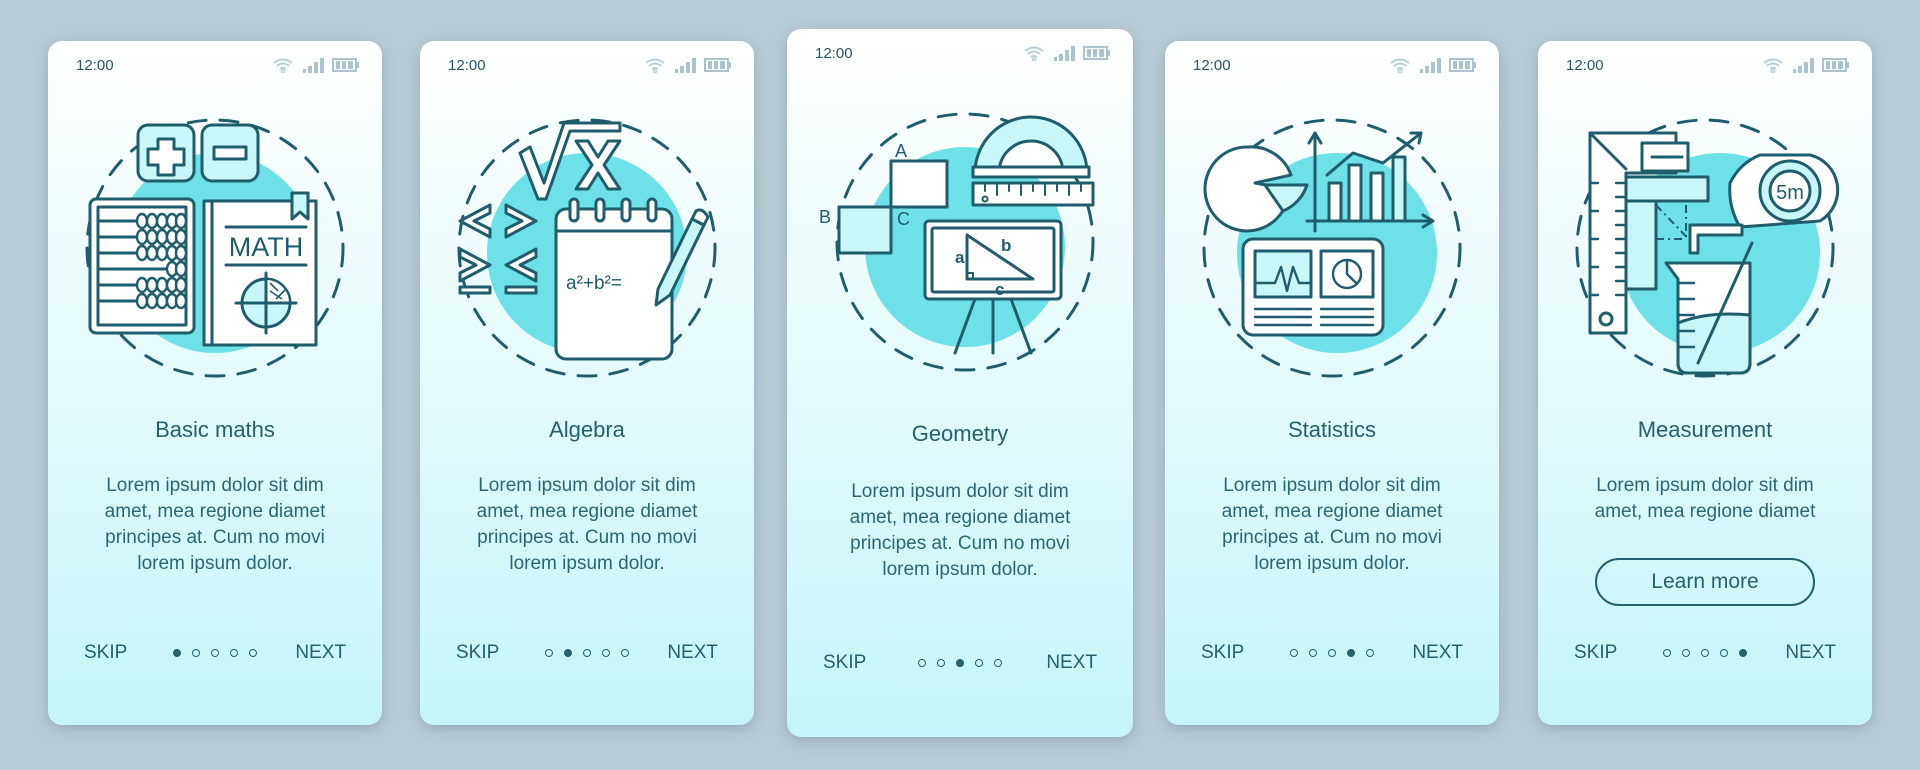 The height and width of the screenshot is (770, 1920). What do you see at coordinates (1313, 287) in the screenshot?
I see `dashboard-panel-icon` at bounding box center [1313, 287].